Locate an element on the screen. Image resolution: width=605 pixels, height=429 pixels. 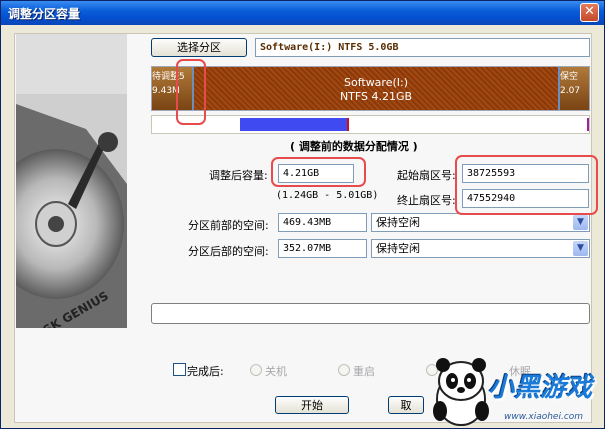
end-sector-label: 终止扇区号: is located at coordinates (426, 200).